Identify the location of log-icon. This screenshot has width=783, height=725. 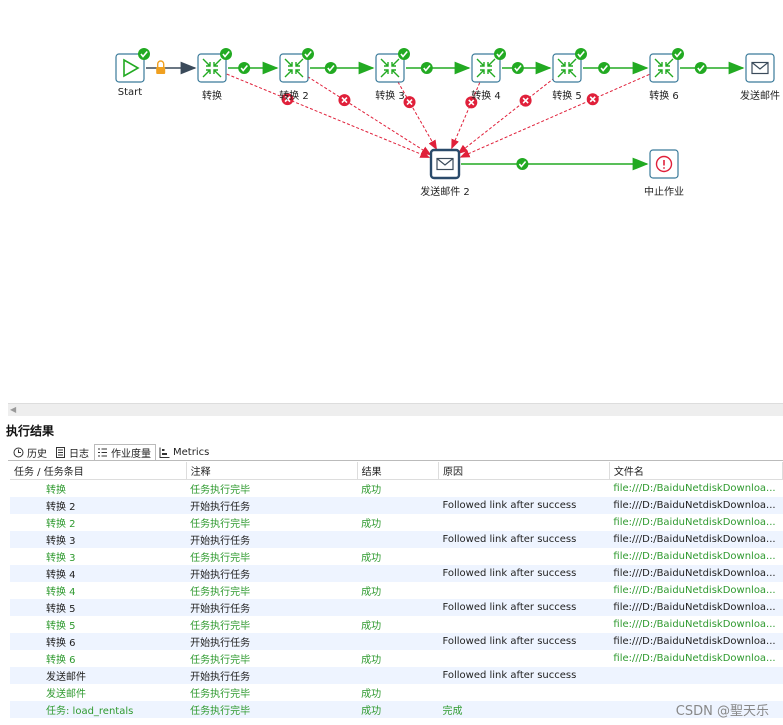
(60, 452).